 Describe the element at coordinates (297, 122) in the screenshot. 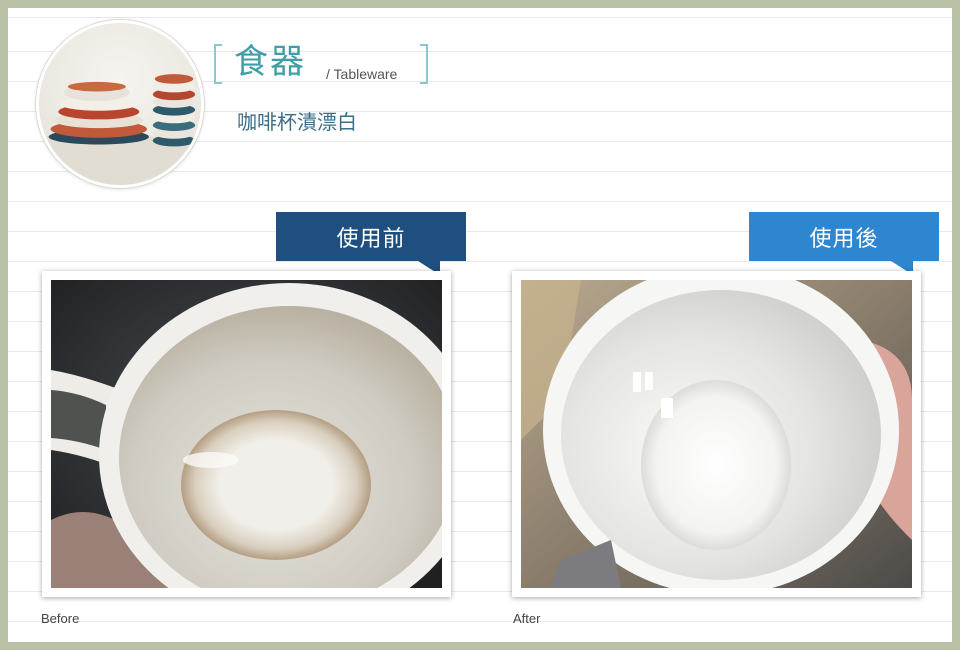

I see `page-subtitle: 咖啡杯漬漂白` at that location.